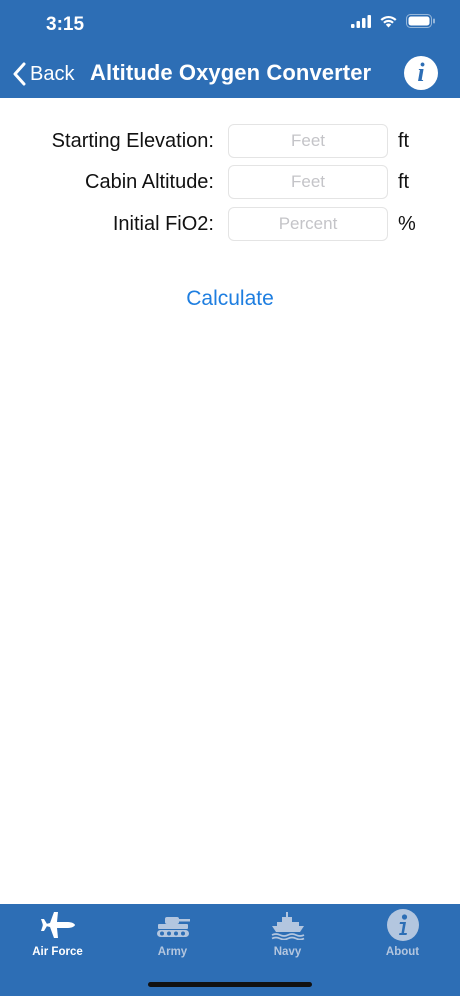 This screenshot has width=460, height=996. I want to click on navigation-bar: Back Altitude Oxygen Converter i, so click(230, 74).